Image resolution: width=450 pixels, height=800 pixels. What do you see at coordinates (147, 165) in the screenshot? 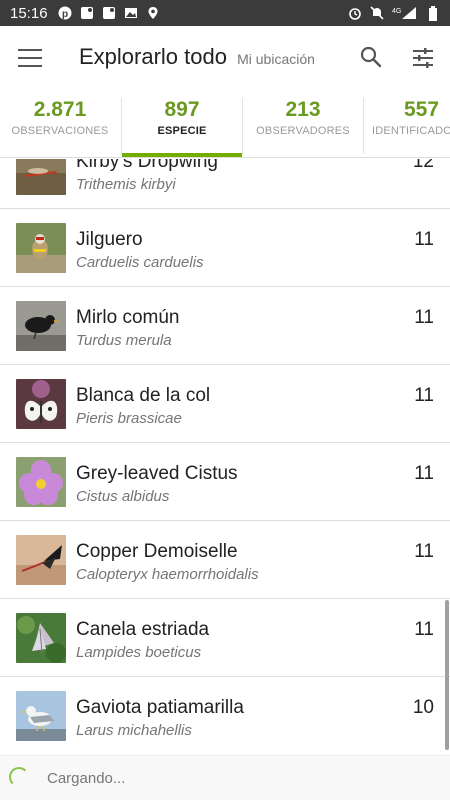
I see `species-common-name: Kirby's Dropwing` at bounding box center [147, 165].